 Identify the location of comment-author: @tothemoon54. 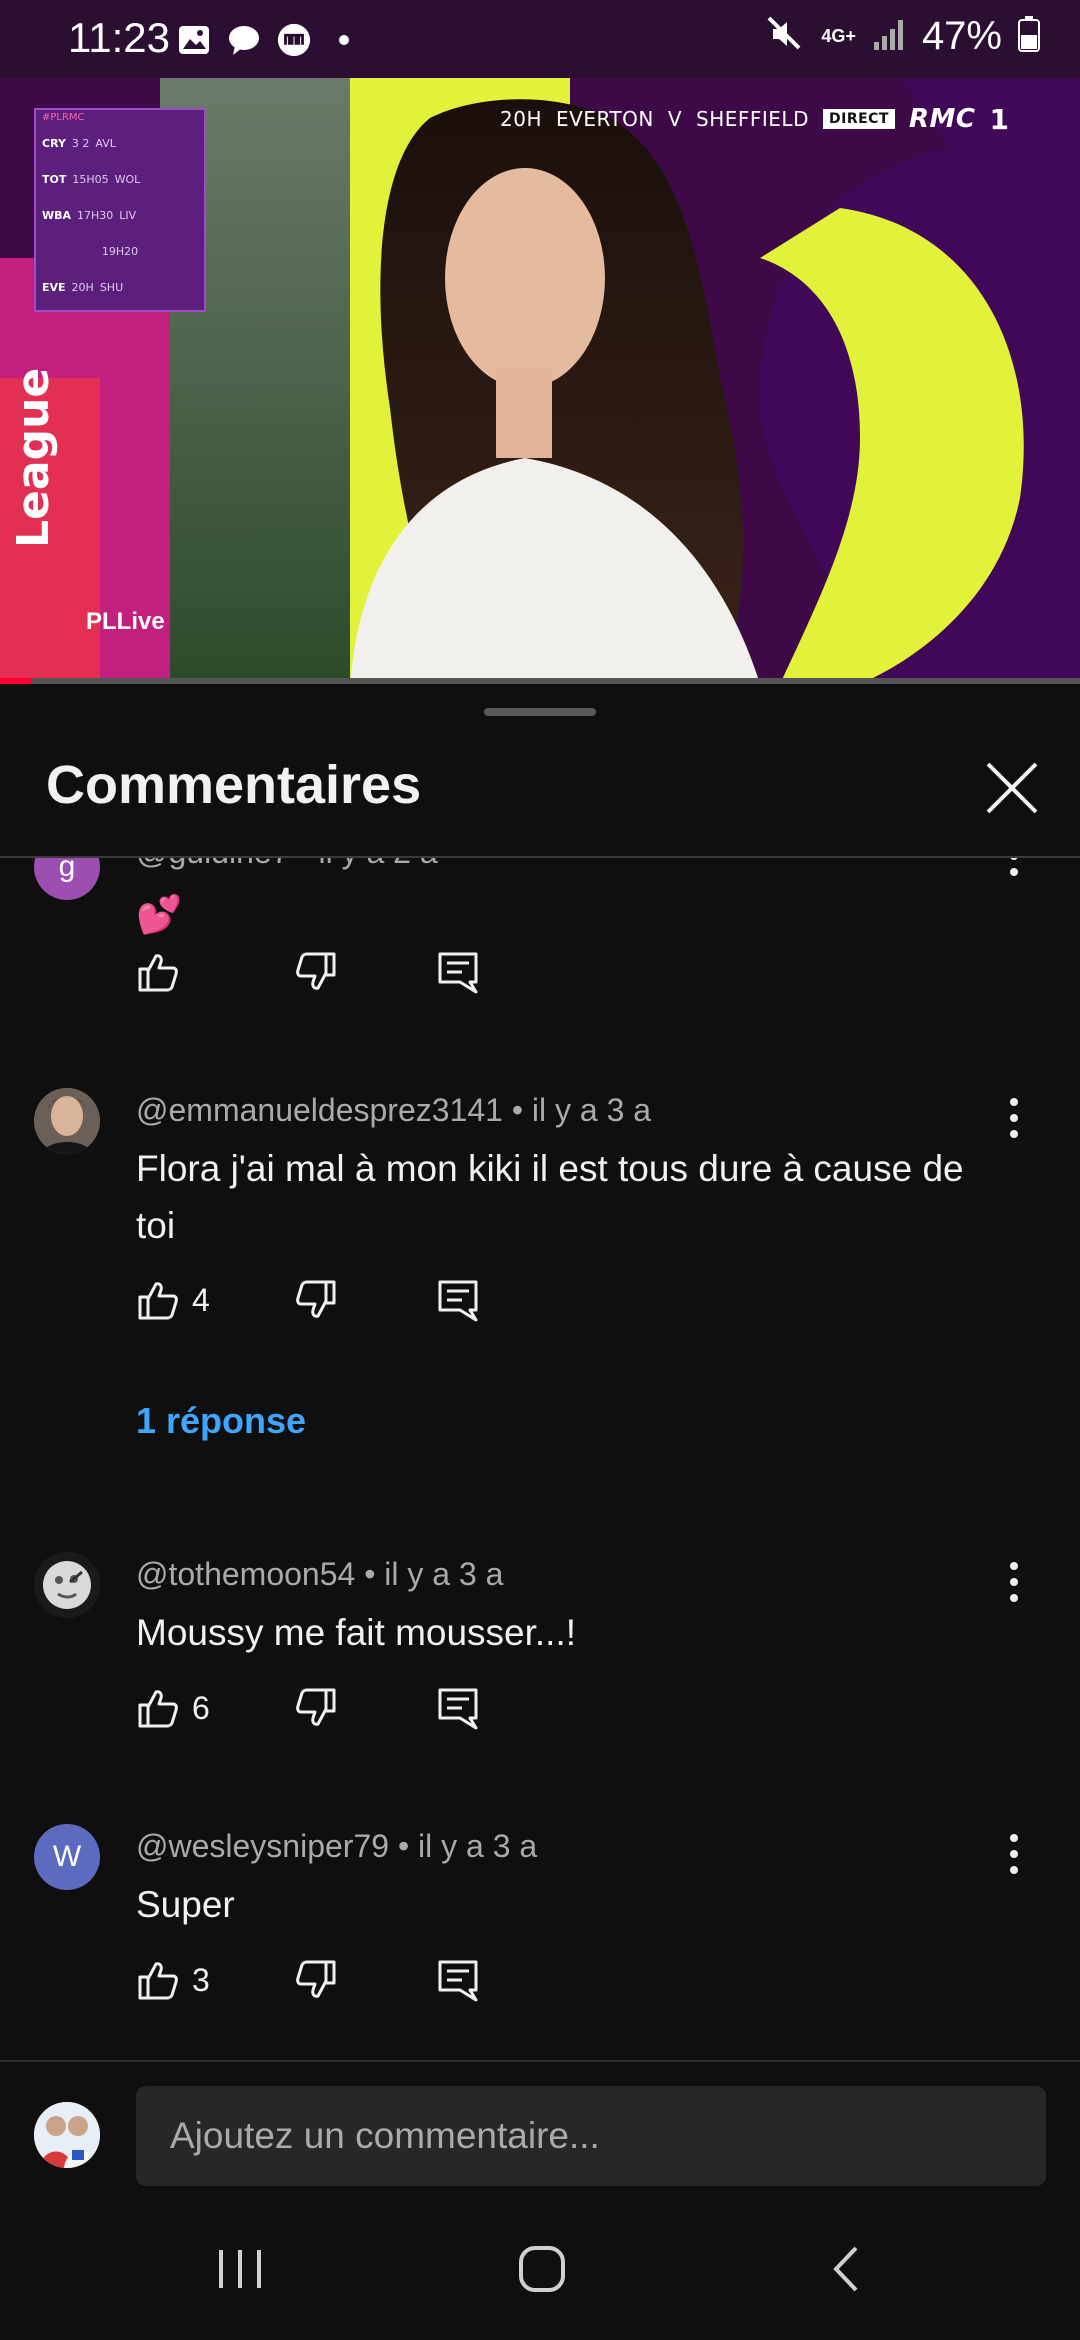
(245, 1574).